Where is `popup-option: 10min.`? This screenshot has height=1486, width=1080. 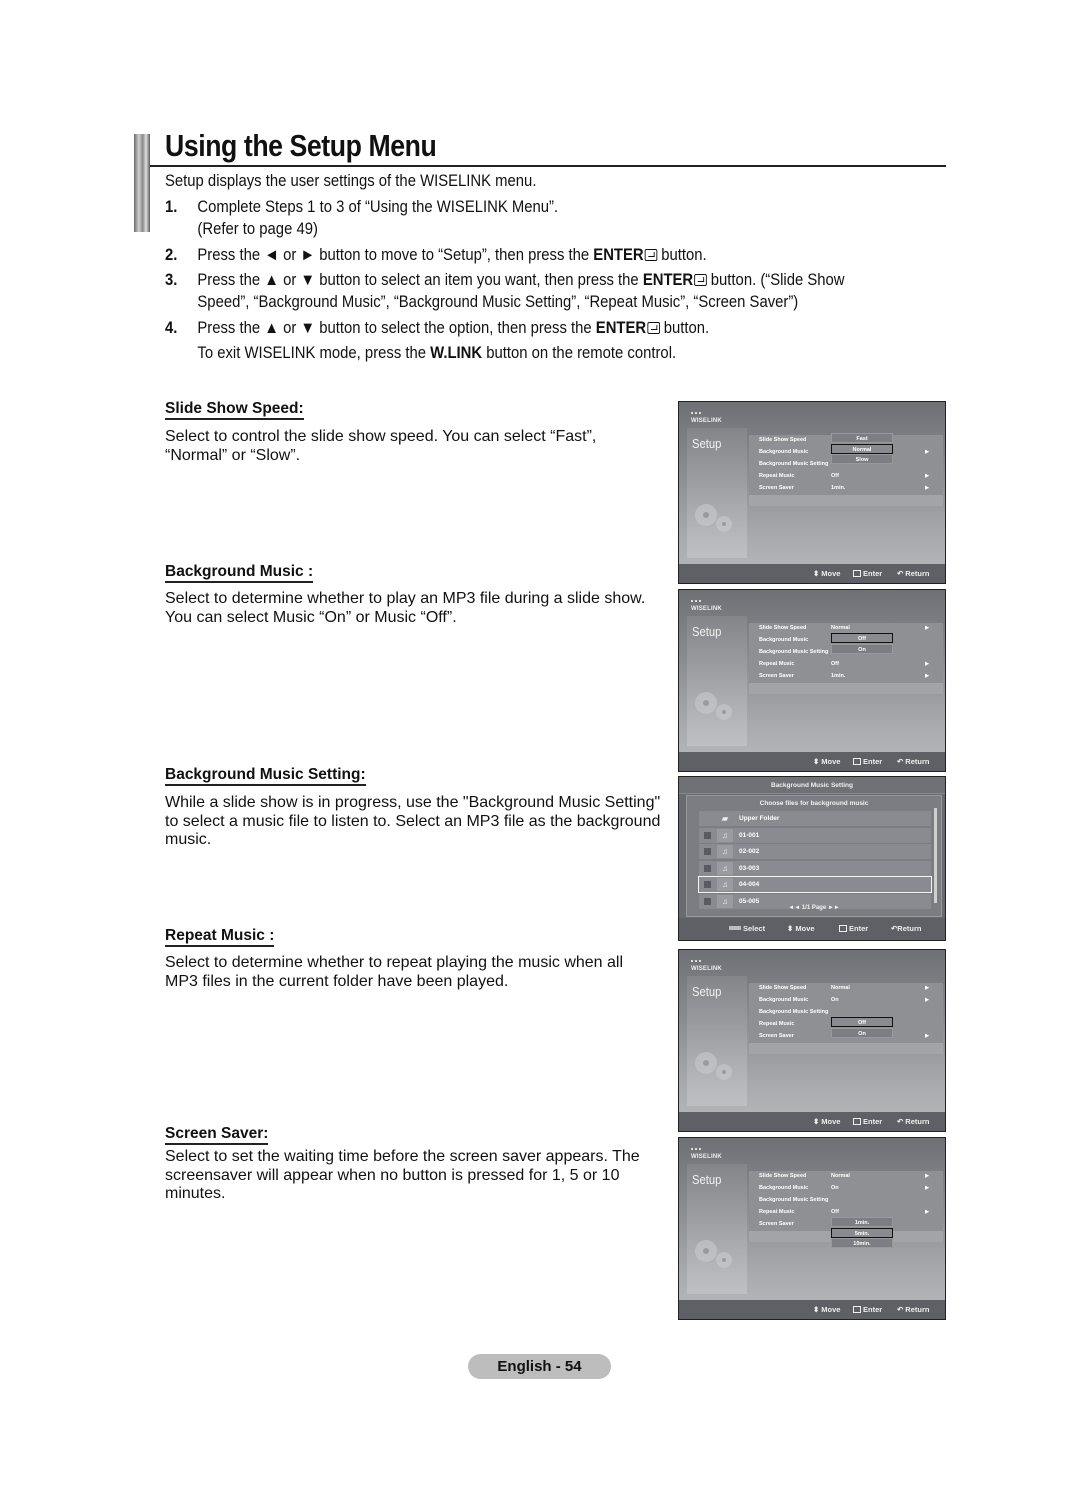
popup-option: 10min. is located at coordinates (862, 1243).